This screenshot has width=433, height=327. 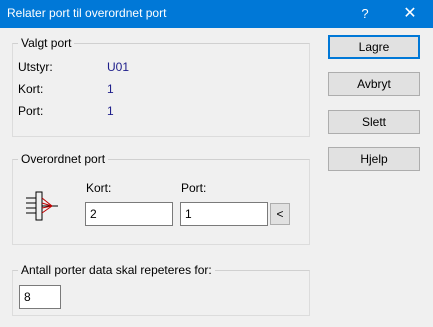 I want to click on parent-port-legend: Overordnet port, so click(x=63, y=159).